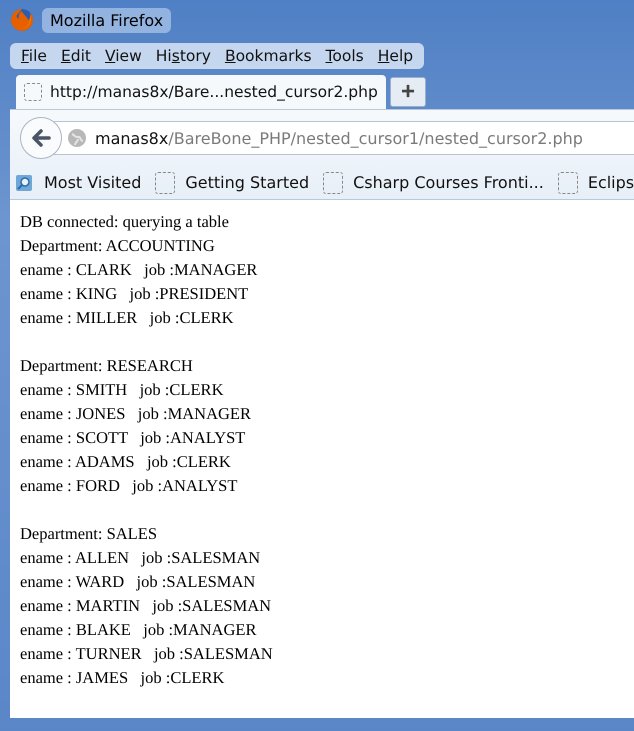  Describe the element at coordinates (107, 366) in the screenshot. I see `department-heading: Department: RESEARCH` at that location.